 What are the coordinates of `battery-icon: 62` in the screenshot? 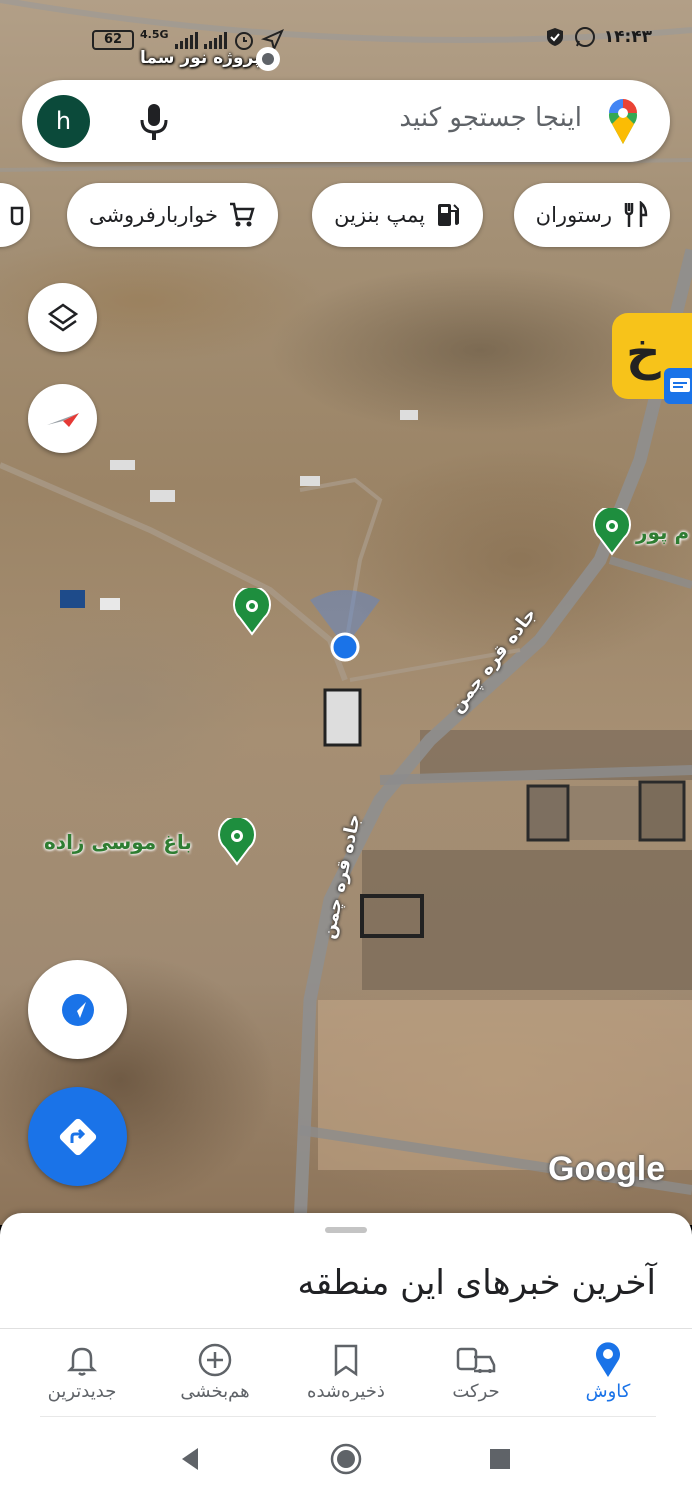 It's located at (113, 40).